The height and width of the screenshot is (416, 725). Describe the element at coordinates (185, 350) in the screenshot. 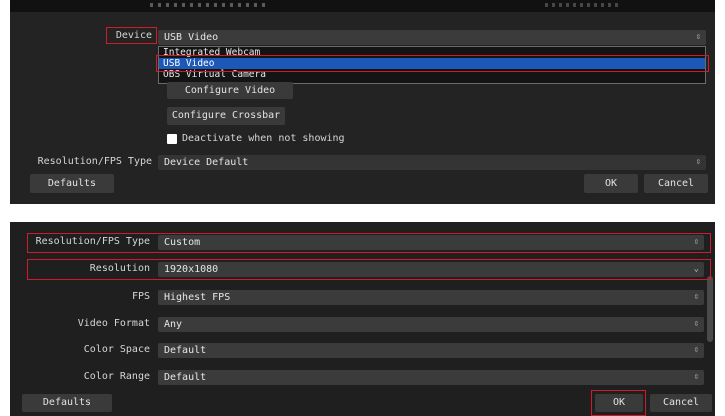

I see `color-space-value: Default` at that location.